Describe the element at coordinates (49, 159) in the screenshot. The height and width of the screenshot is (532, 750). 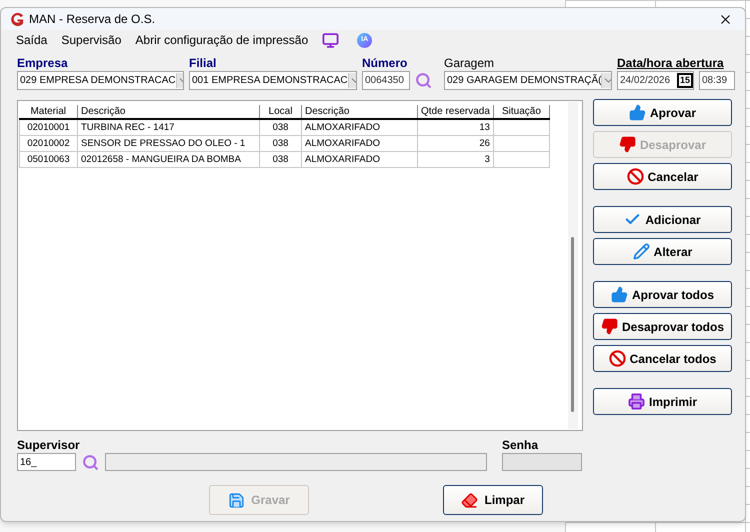
I see `table-cell: 05010063` at that location.